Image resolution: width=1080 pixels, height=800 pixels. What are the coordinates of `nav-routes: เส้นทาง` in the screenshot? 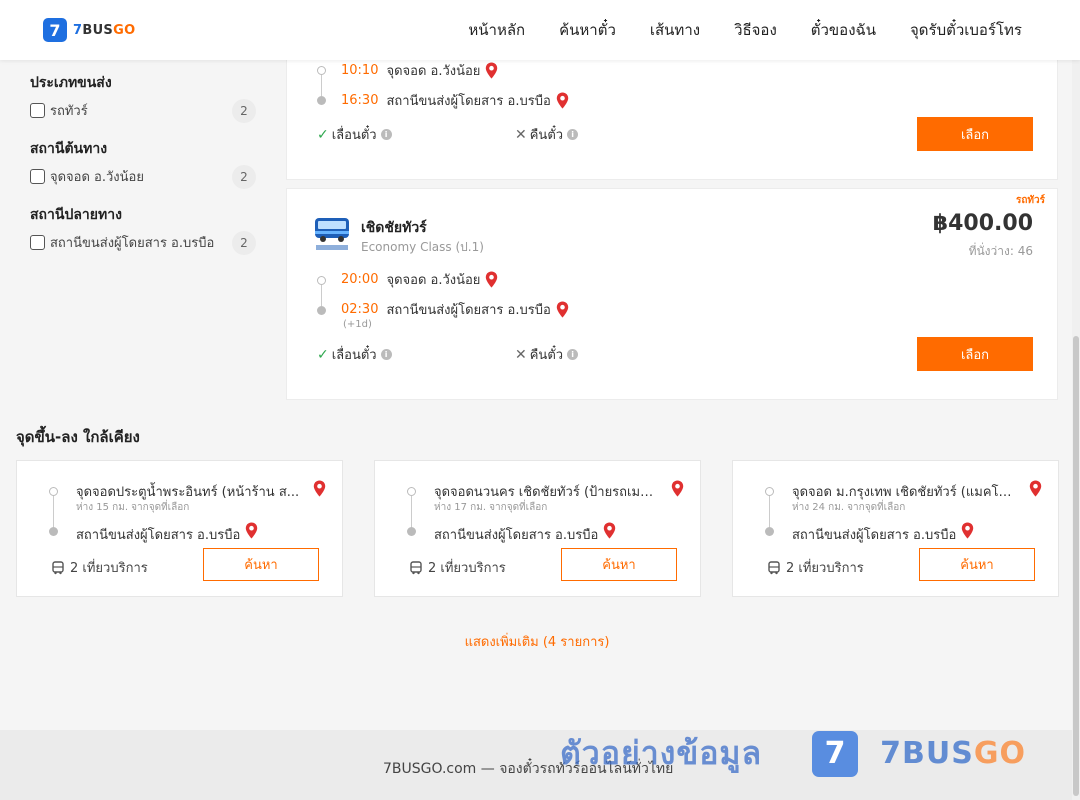 It's located at (675, 30).